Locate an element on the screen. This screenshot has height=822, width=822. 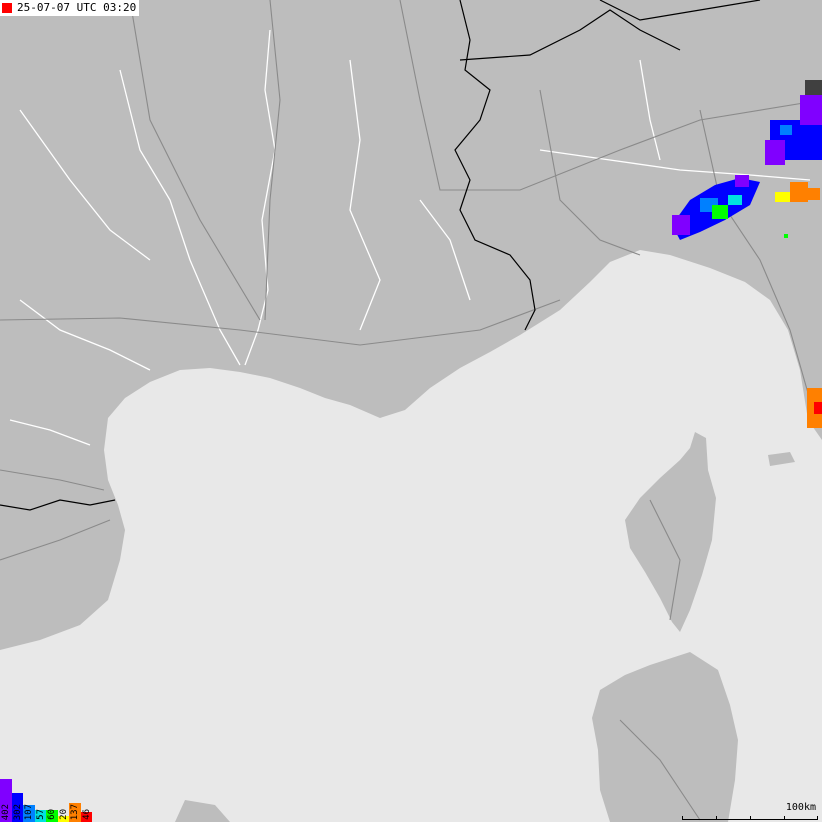
scale-bar: 100km is located at coordinates (750, 811).